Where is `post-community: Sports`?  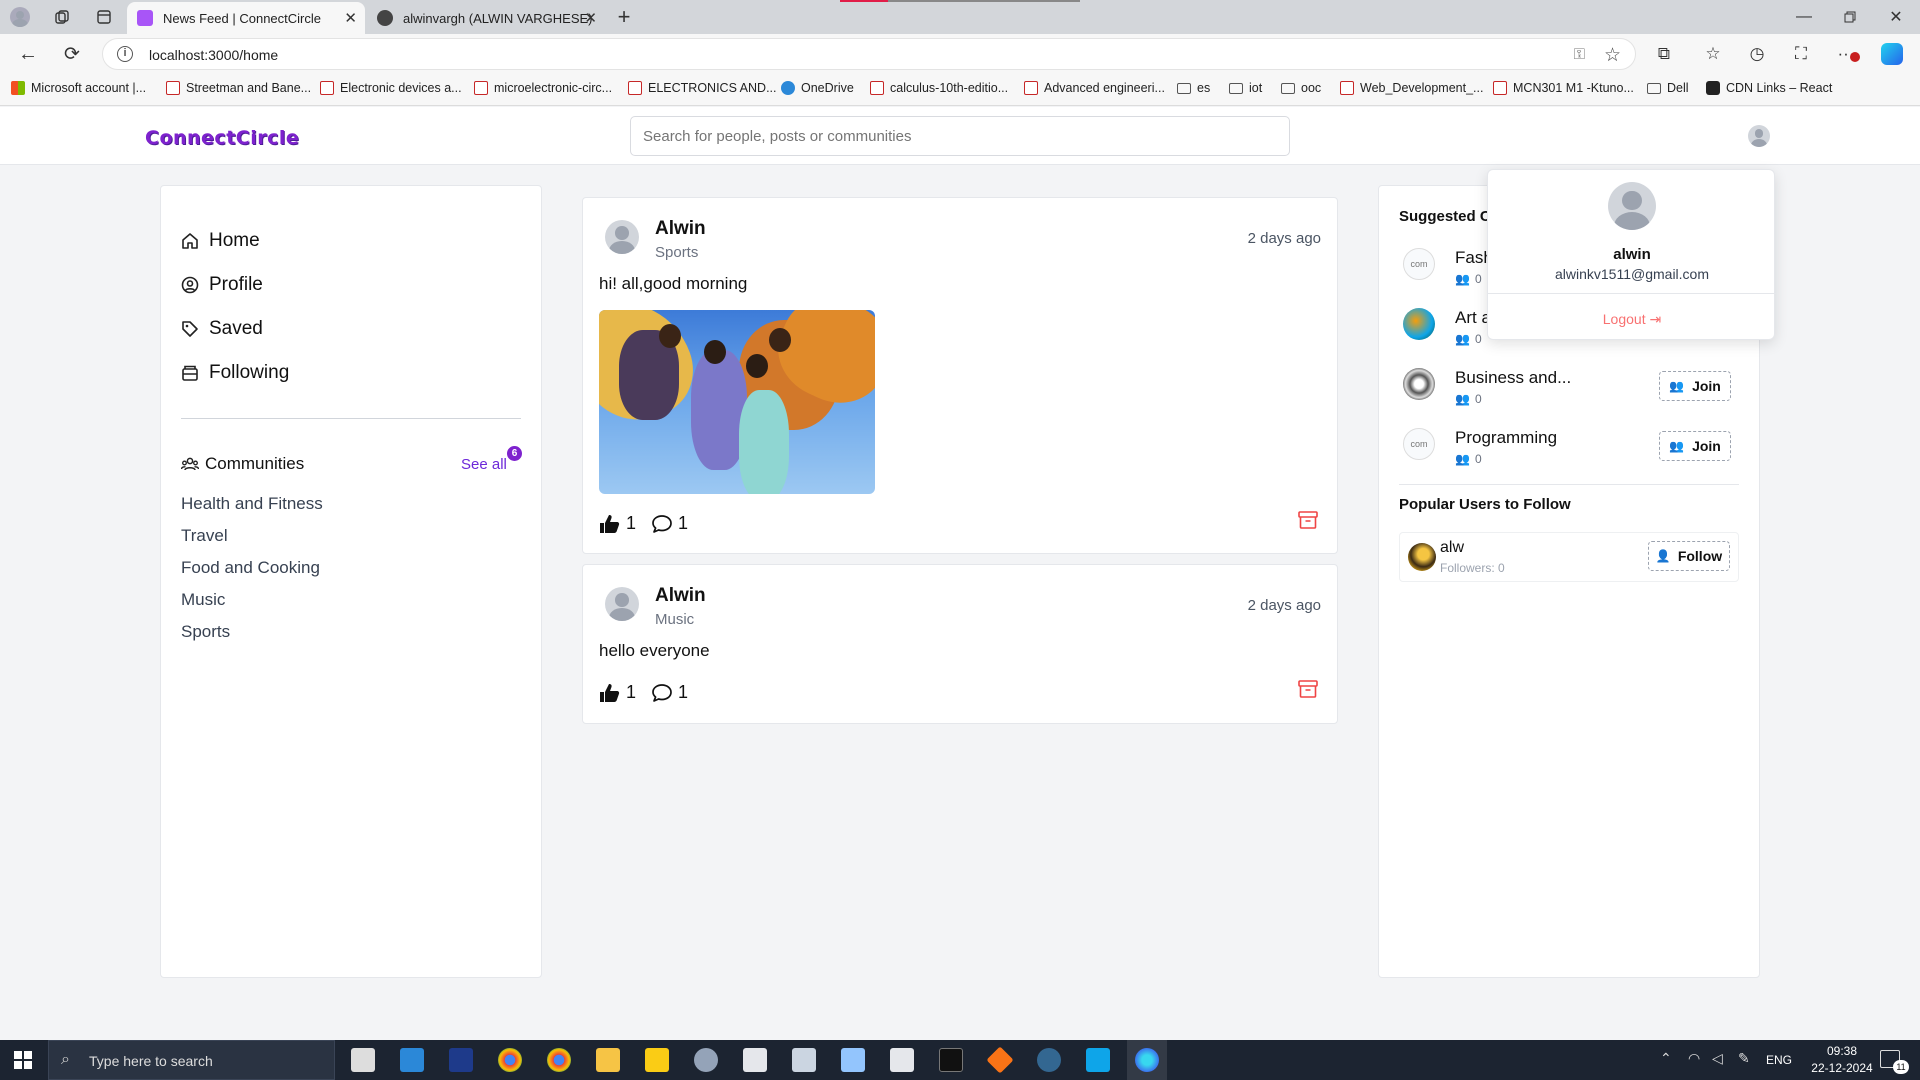 post-community: Sports is located at coordinates (676, 252).